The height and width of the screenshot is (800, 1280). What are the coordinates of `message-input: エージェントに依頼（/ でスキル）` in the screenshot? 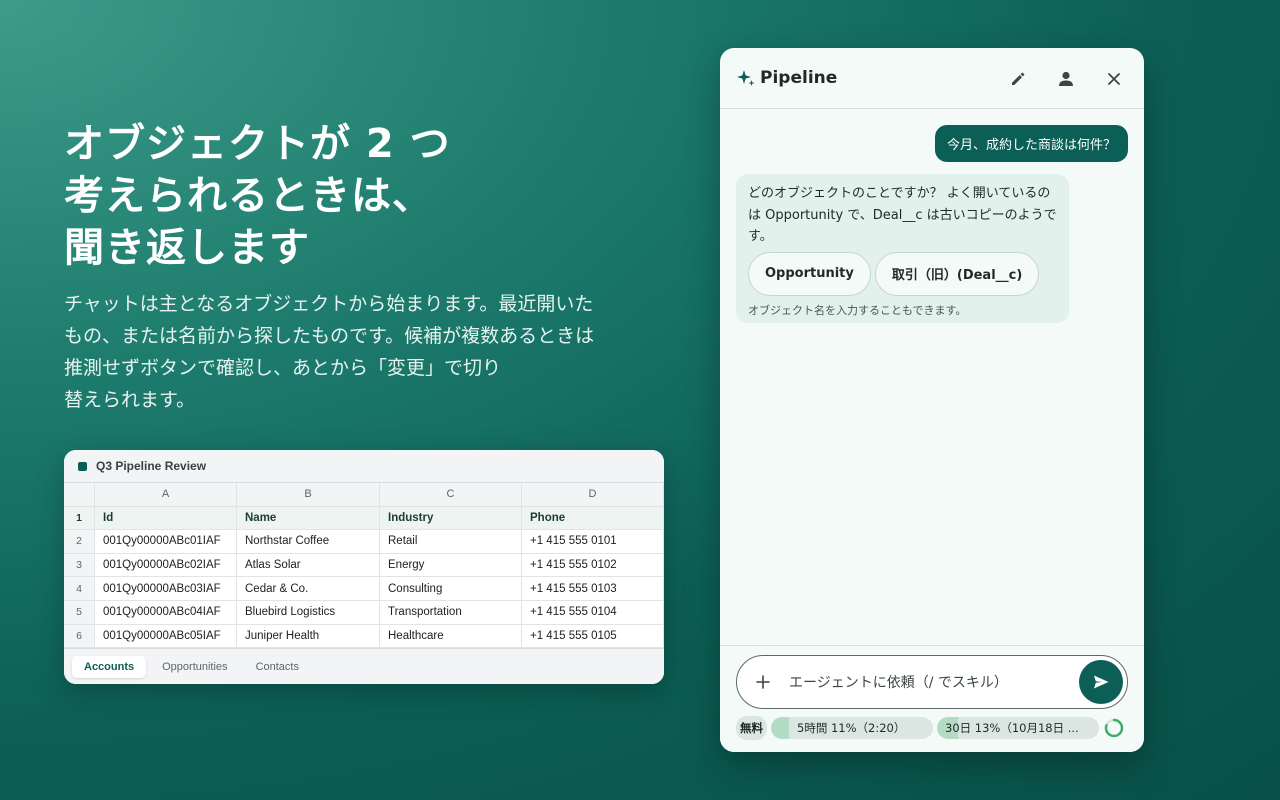 It's located at (934, 682).